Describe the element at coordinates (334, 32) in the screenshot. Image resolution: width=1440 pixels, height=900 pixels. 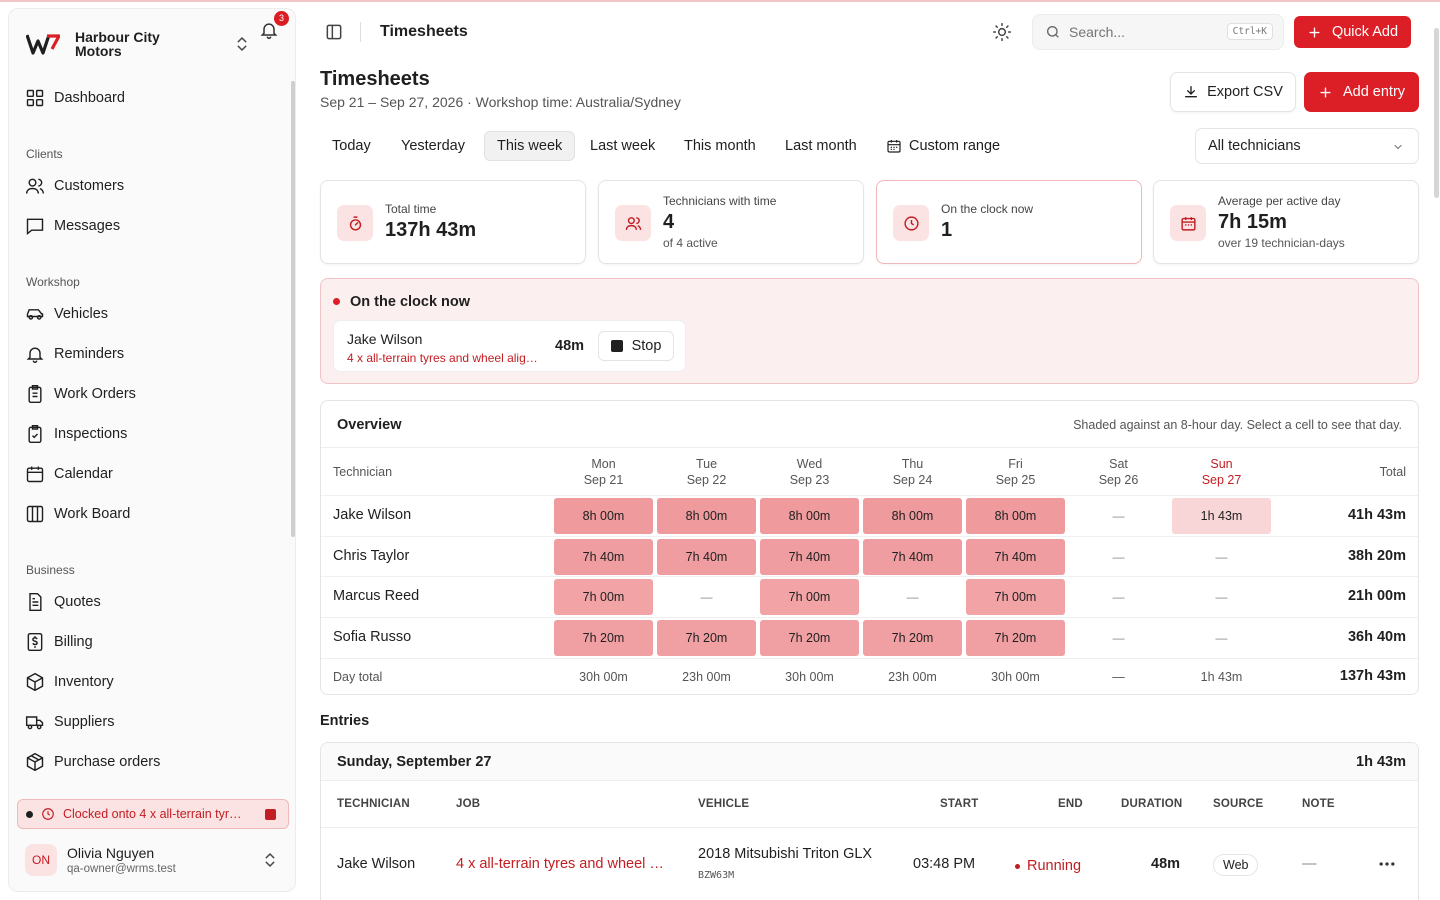
I see `panel-left-icon` at that location.